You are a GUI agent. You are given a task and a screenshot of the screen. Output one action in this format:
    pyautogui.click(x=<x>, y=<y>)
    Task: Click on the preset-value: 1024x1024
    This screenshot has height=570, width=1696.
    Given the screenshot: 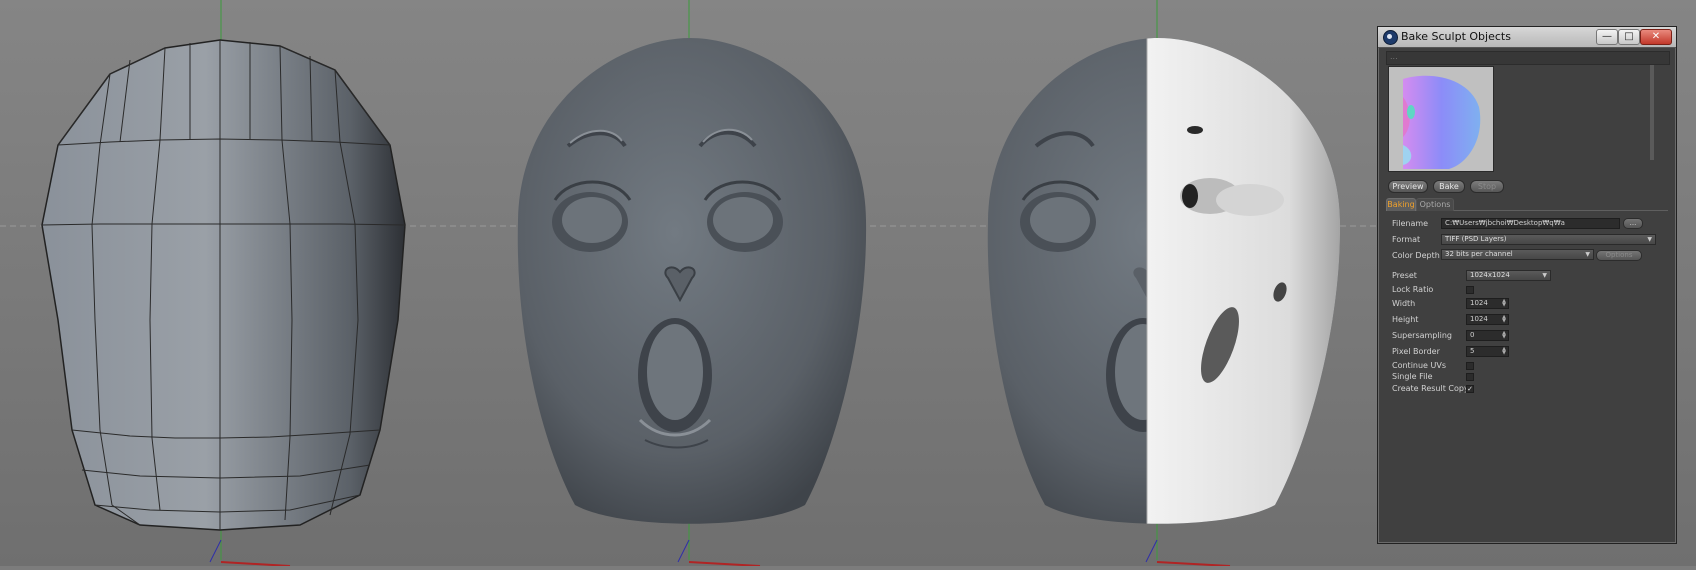 What is the action you would take?
    pyautogui.click(x=1490, y=275)
    